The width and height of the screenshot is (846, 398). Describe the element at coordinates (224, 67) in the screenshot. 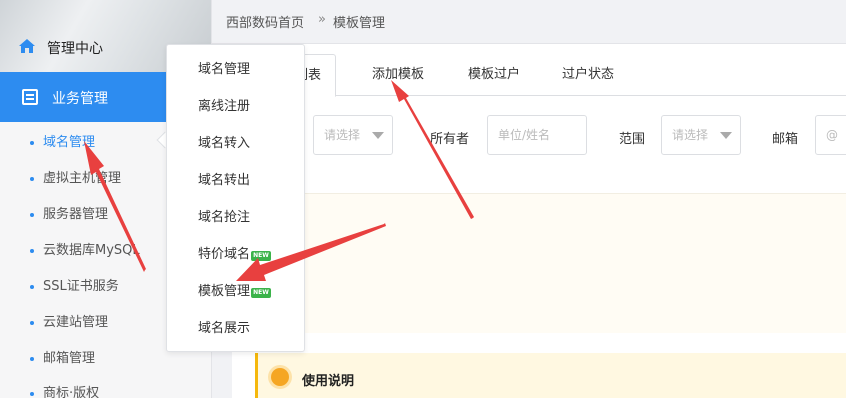

I see `submenu-item-domain-manage: 域名管理` at that location.